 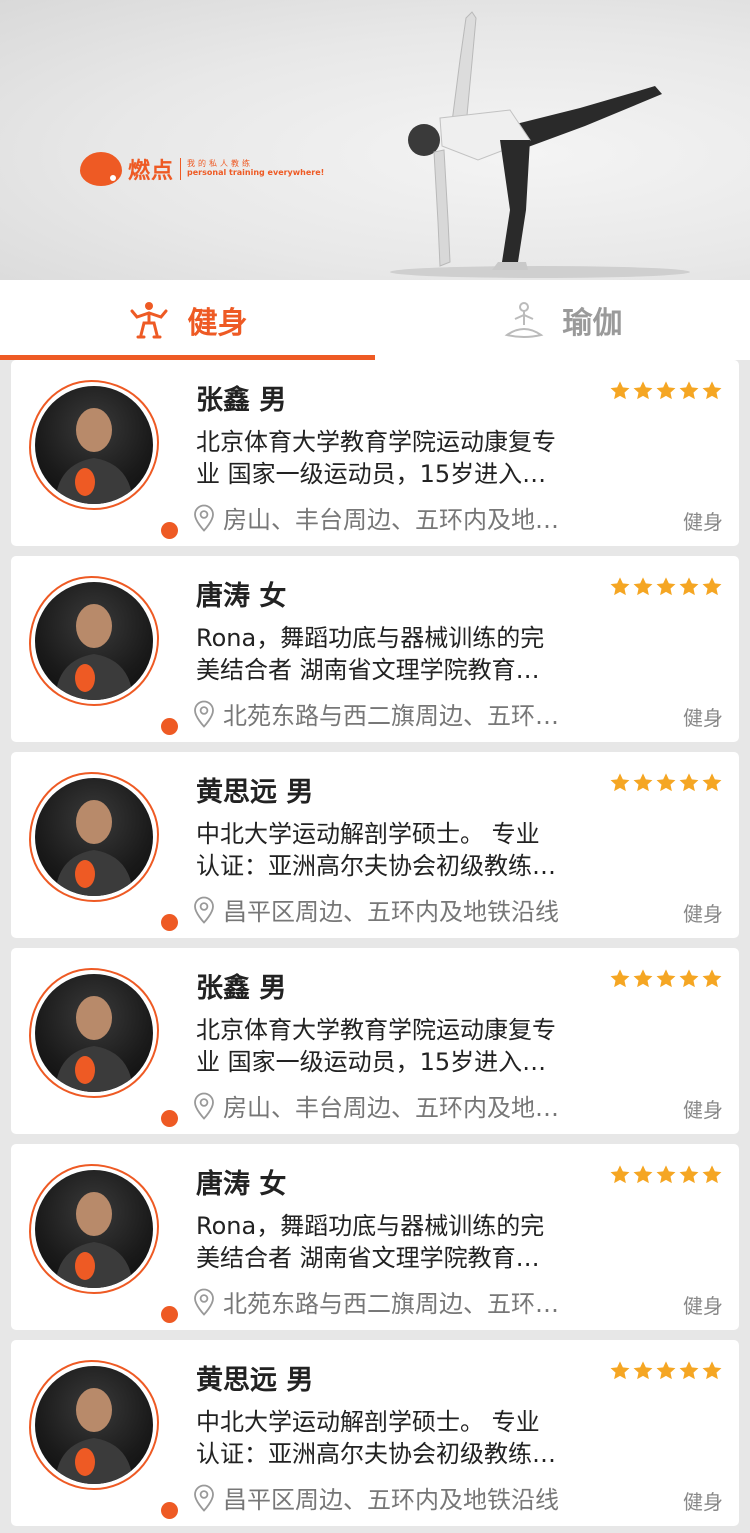 I want to click on logo-mark-icon, so click(x=101, y=169).